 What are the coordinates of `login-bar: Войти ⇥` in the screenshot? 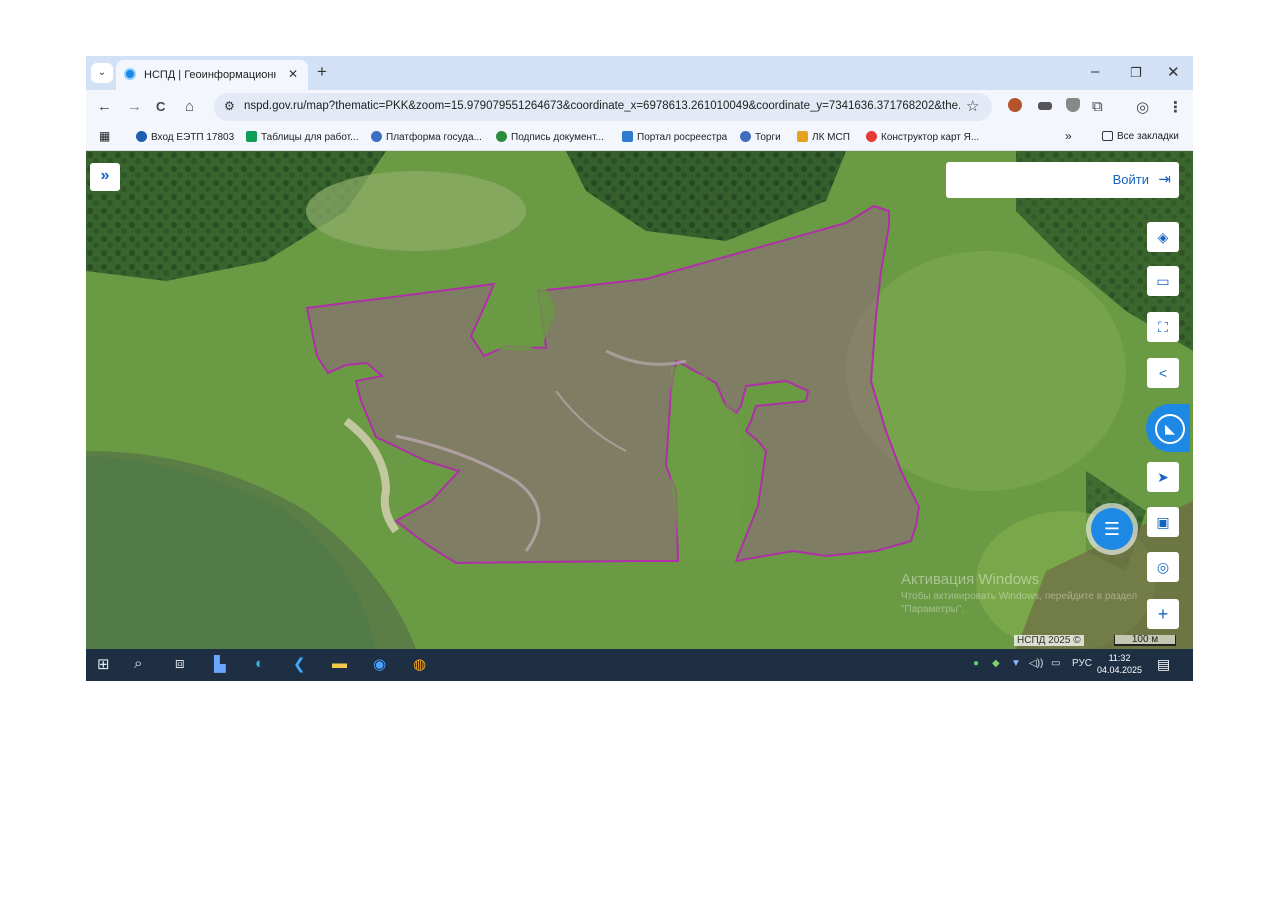 It's located at (1062, 180).